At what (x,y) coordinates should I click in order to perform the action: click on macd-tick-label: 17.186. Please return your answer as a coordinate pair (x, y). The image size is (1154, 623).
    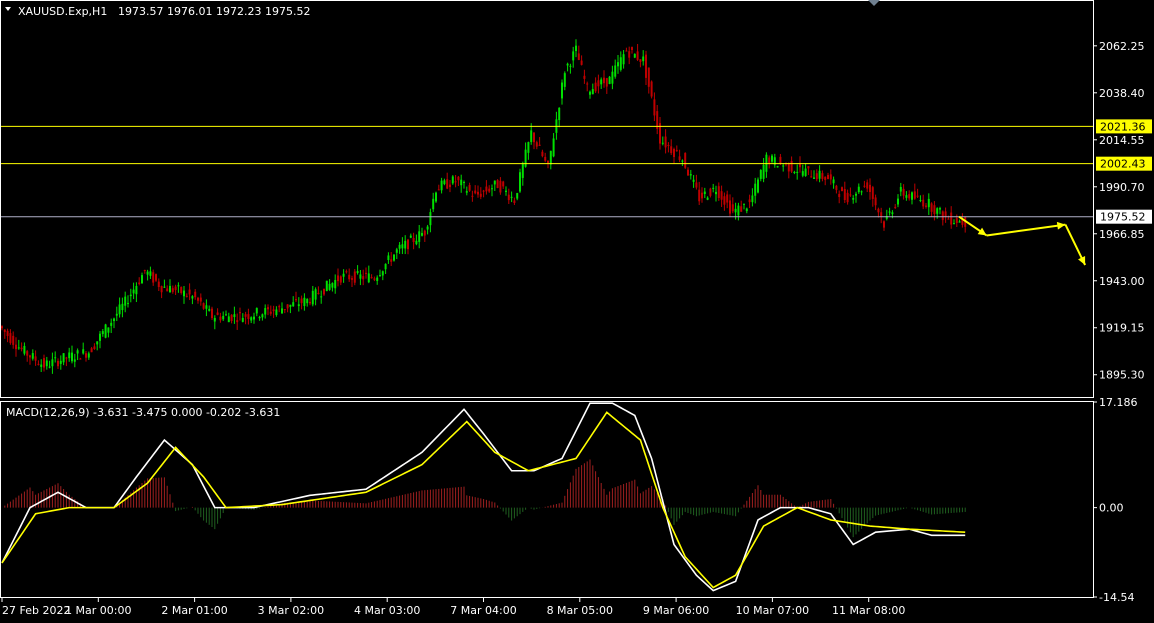
    Looking at the image, I should click on (1118, 402).